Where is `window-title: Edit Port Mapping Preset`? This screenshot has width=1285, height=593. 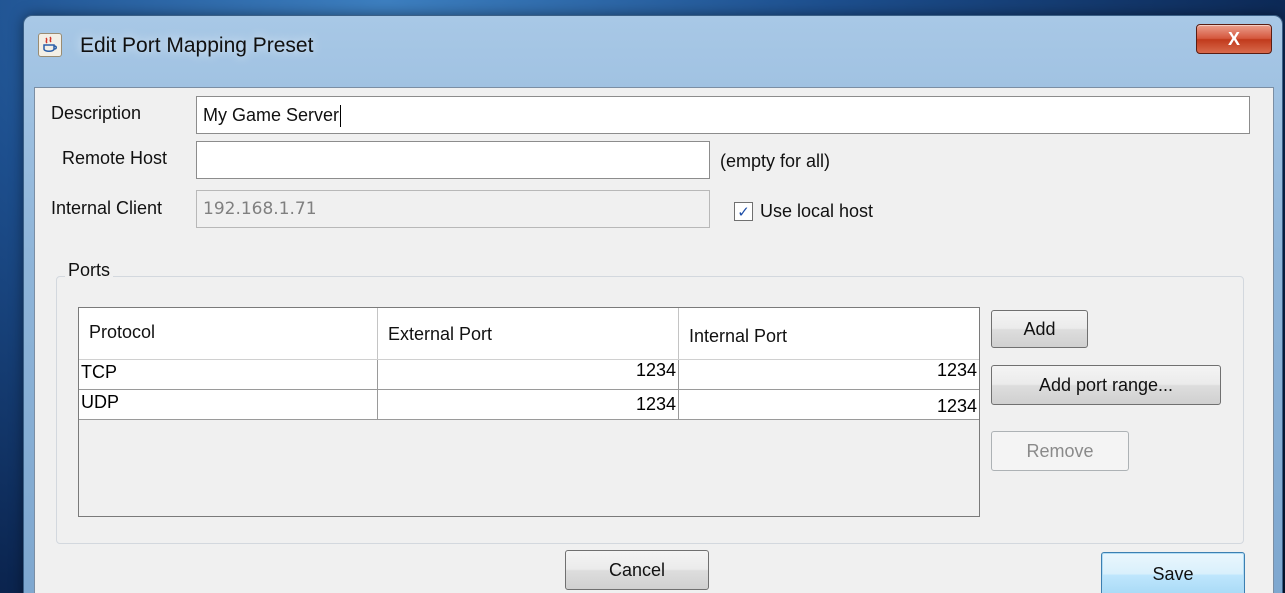
window-title: Edit Port Mapping Preset is located at coordinates (197, 45).